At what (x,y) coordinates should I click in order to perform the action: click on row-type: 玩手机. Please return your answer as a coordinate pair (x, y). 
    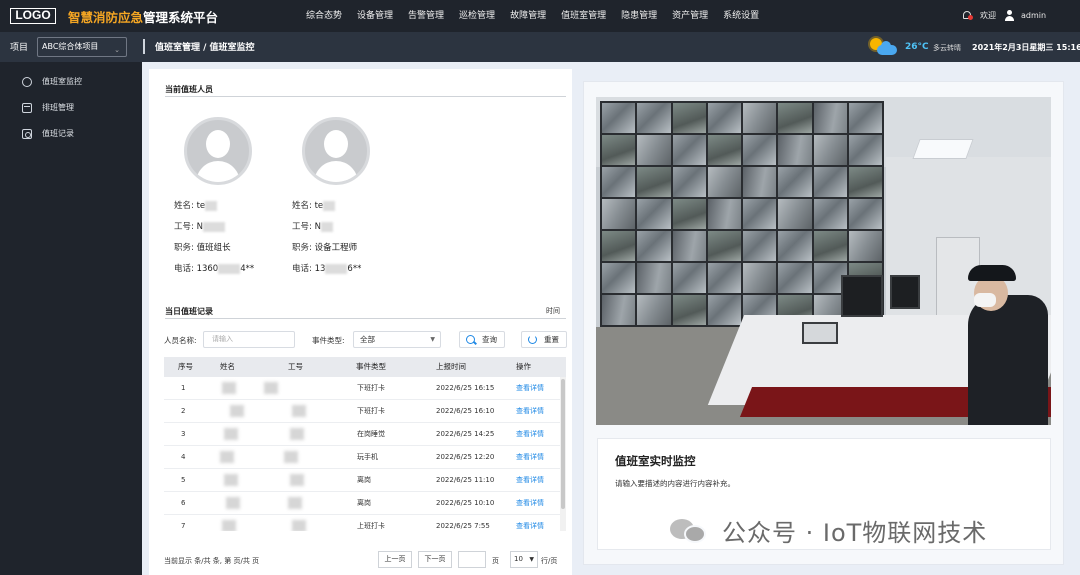
    Looking at the image, I should click on (367, 457).